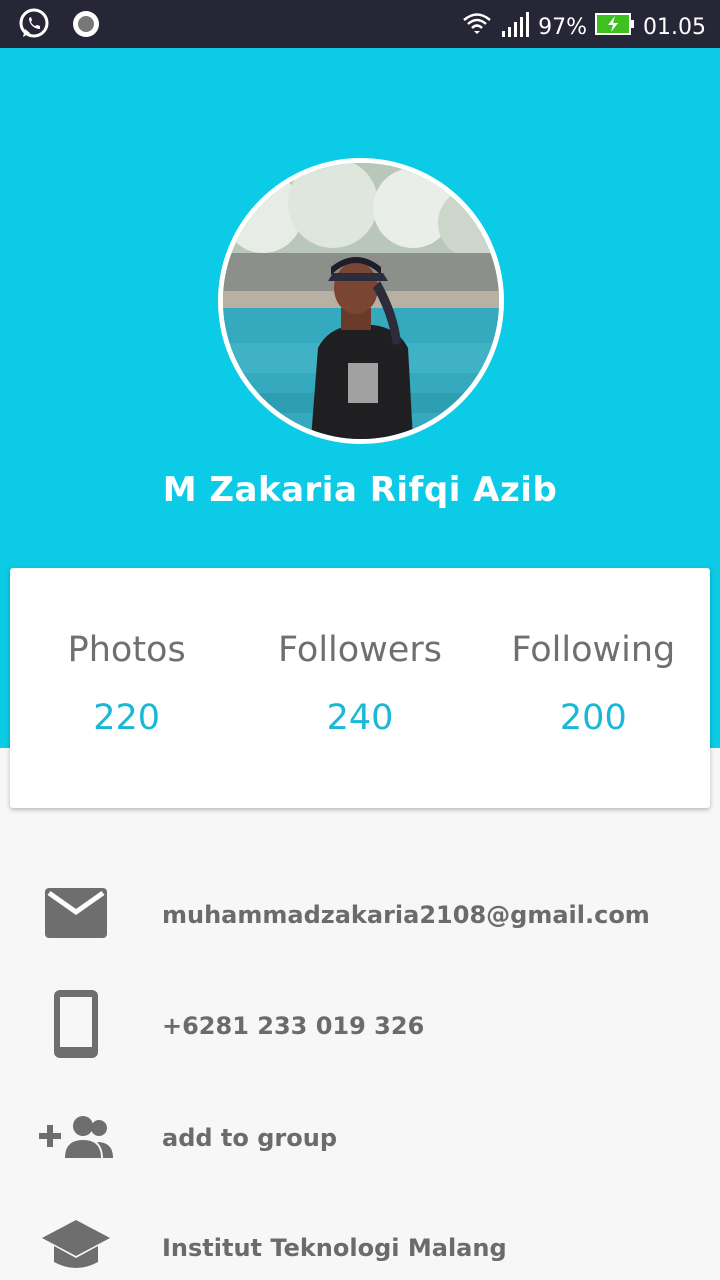  What do you see at coordinates (360, 1138) in the screenshot?
I see `add-group-row: add to group` at bounding box center [360, 1138].